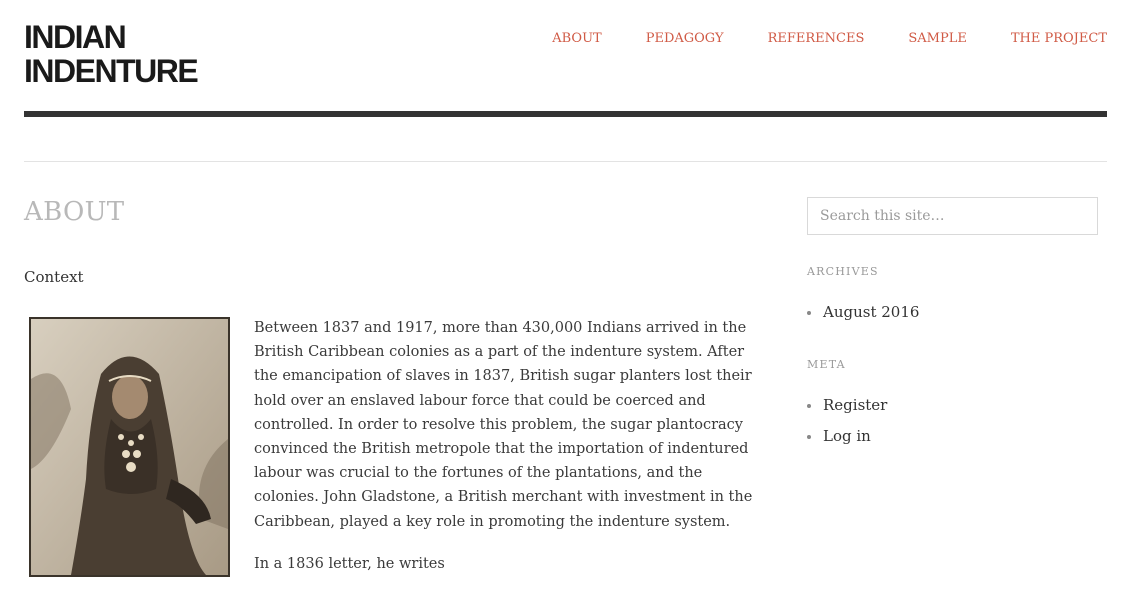  I want to click on nav-pedagogy: Pedagogy, so click(685, 38).